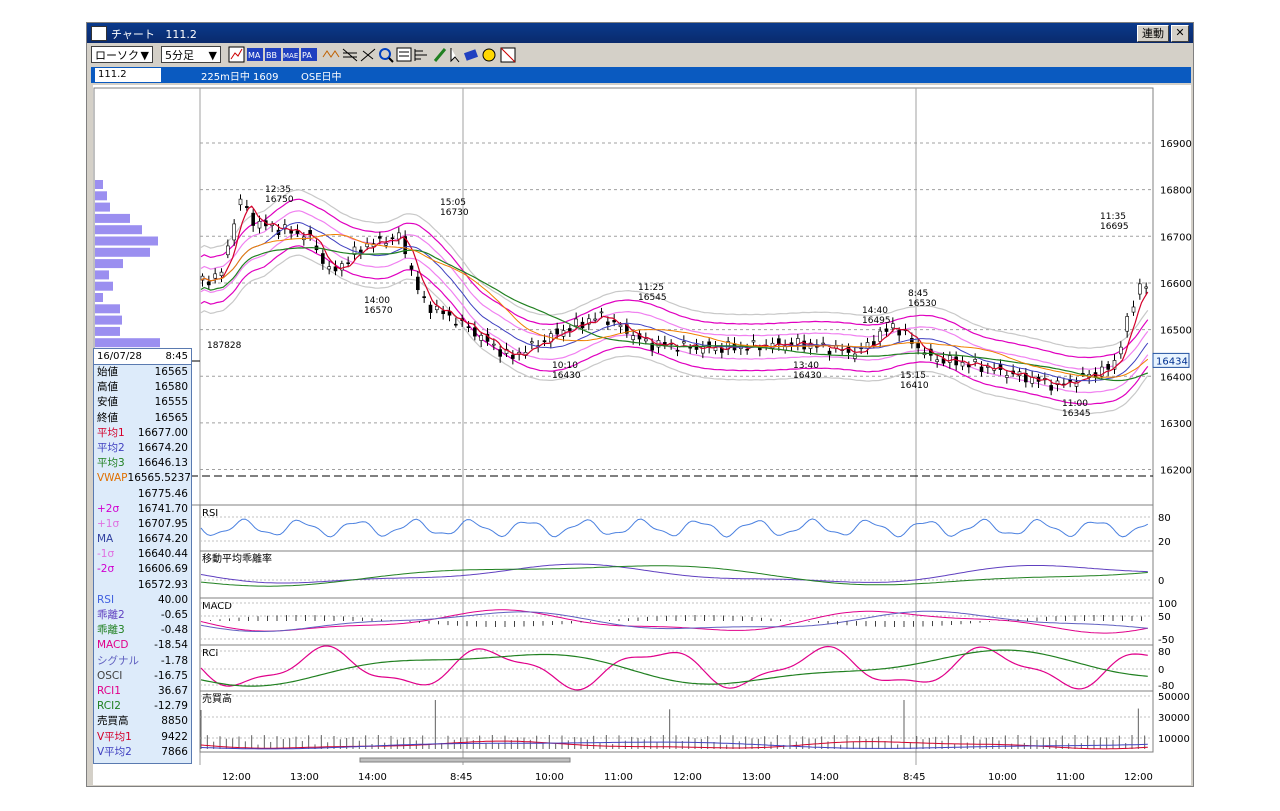  What do you see at coordinates (109, 706) in the screenshot?
I see `row-label: RCI2` at bounding box center [109, 706].